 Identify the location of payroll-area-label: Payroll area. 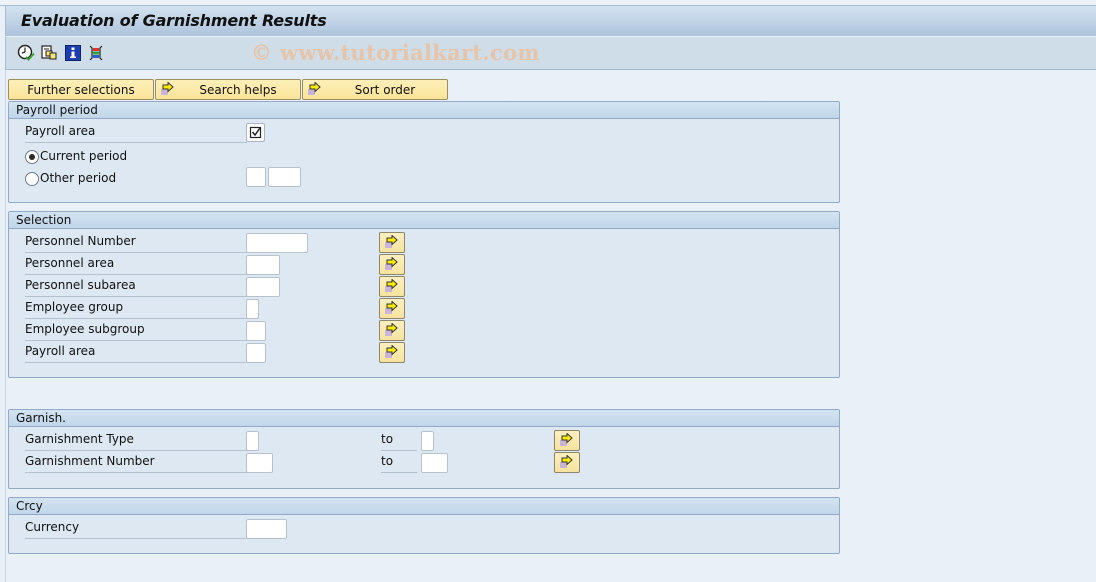
(136, 133).